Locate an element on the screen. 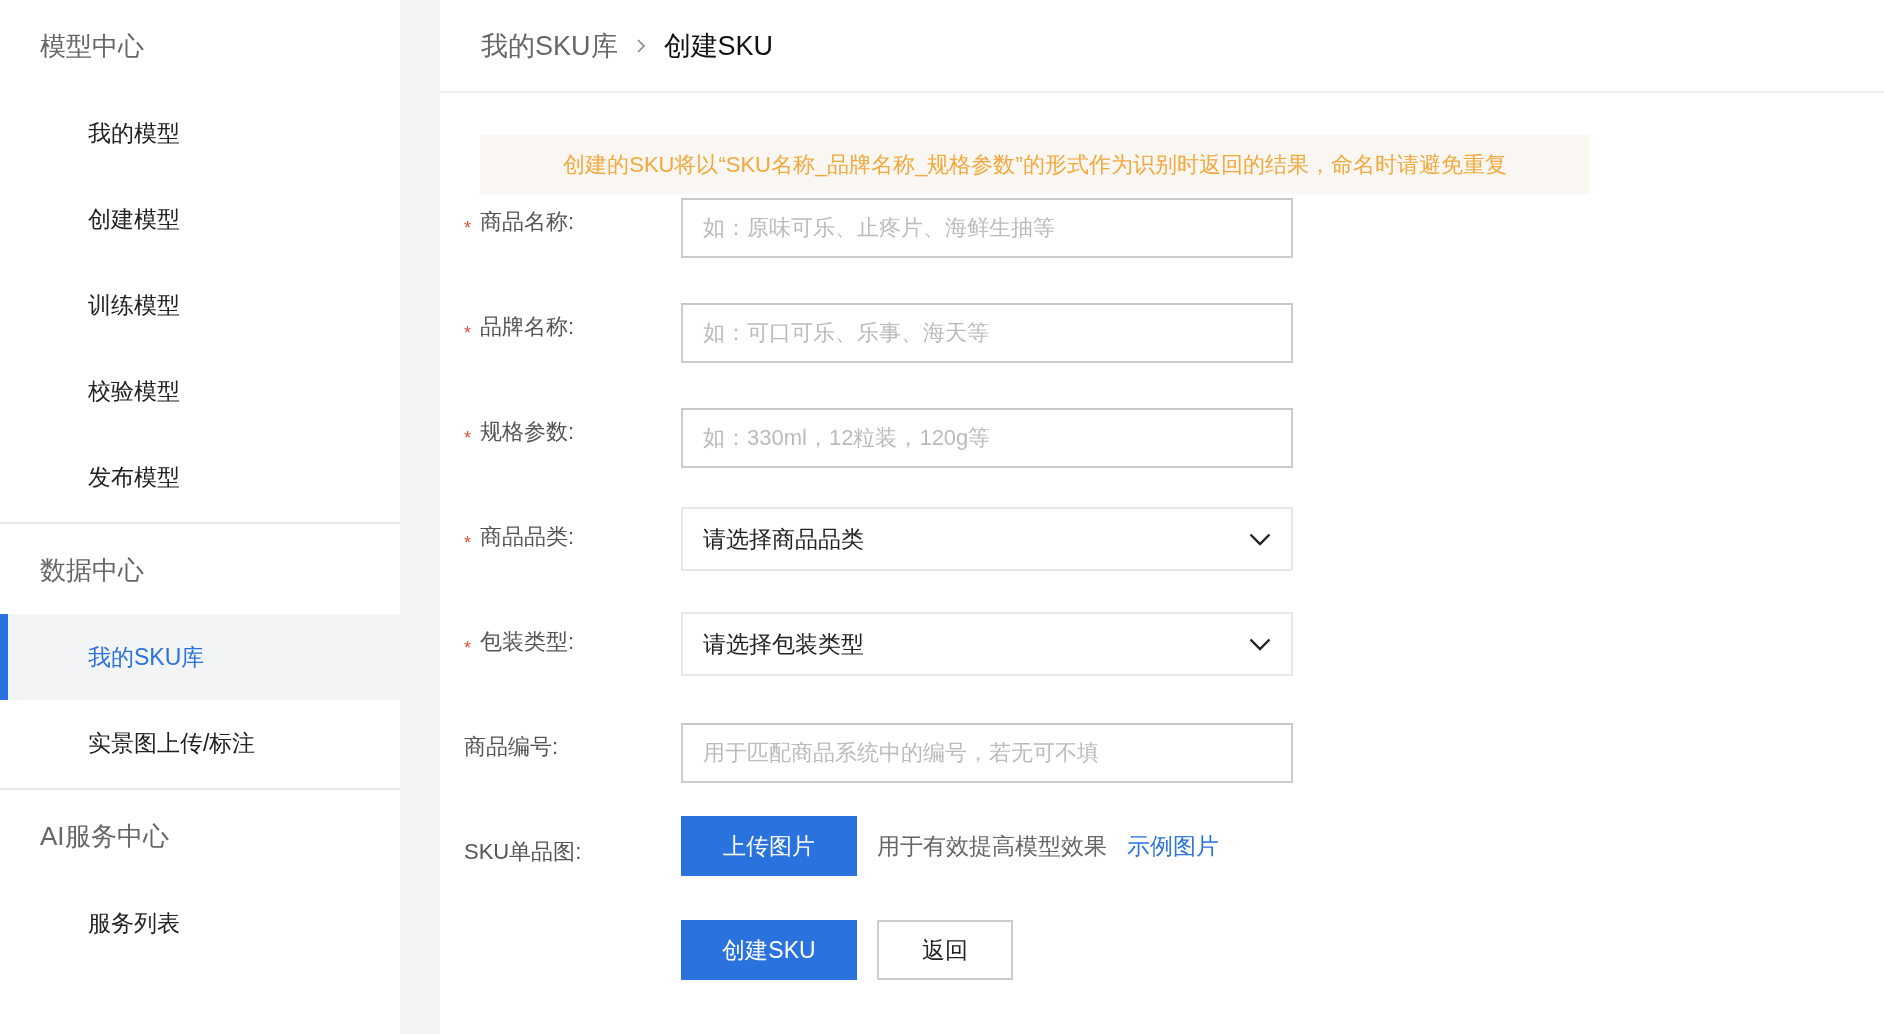  input-field: 如：原味可乐、止疼片、海鲜生抽等 is located at coordinates (987, 228).